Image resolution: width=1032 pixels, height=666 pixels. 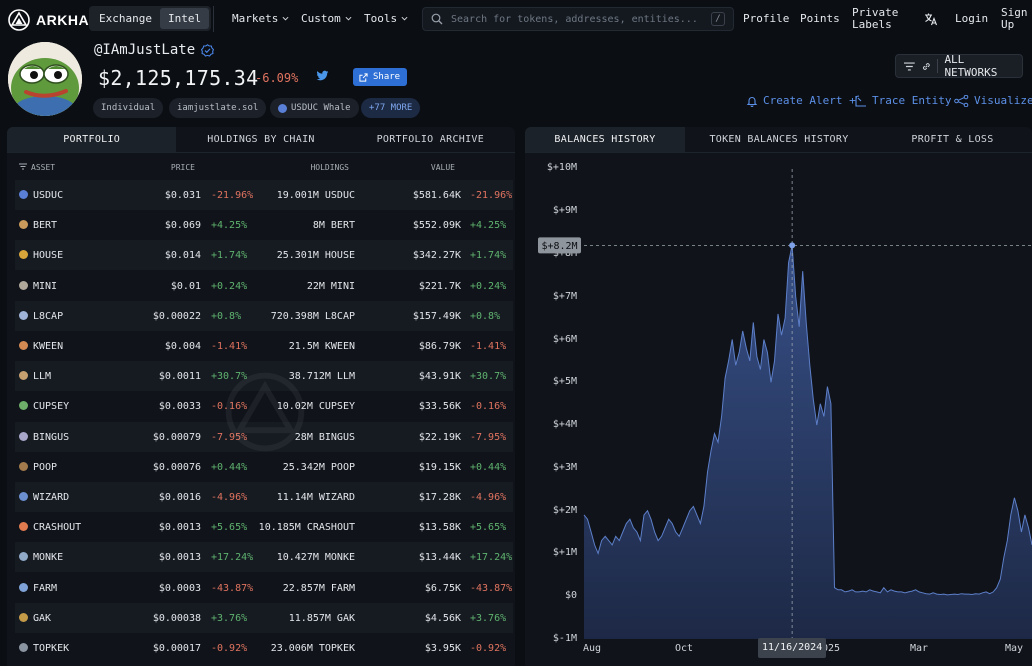 What do you see at coordinates (809, 100) in the screenshot?
I see `create-alert-label: Create Alert +` at bounding box center [809, 100].